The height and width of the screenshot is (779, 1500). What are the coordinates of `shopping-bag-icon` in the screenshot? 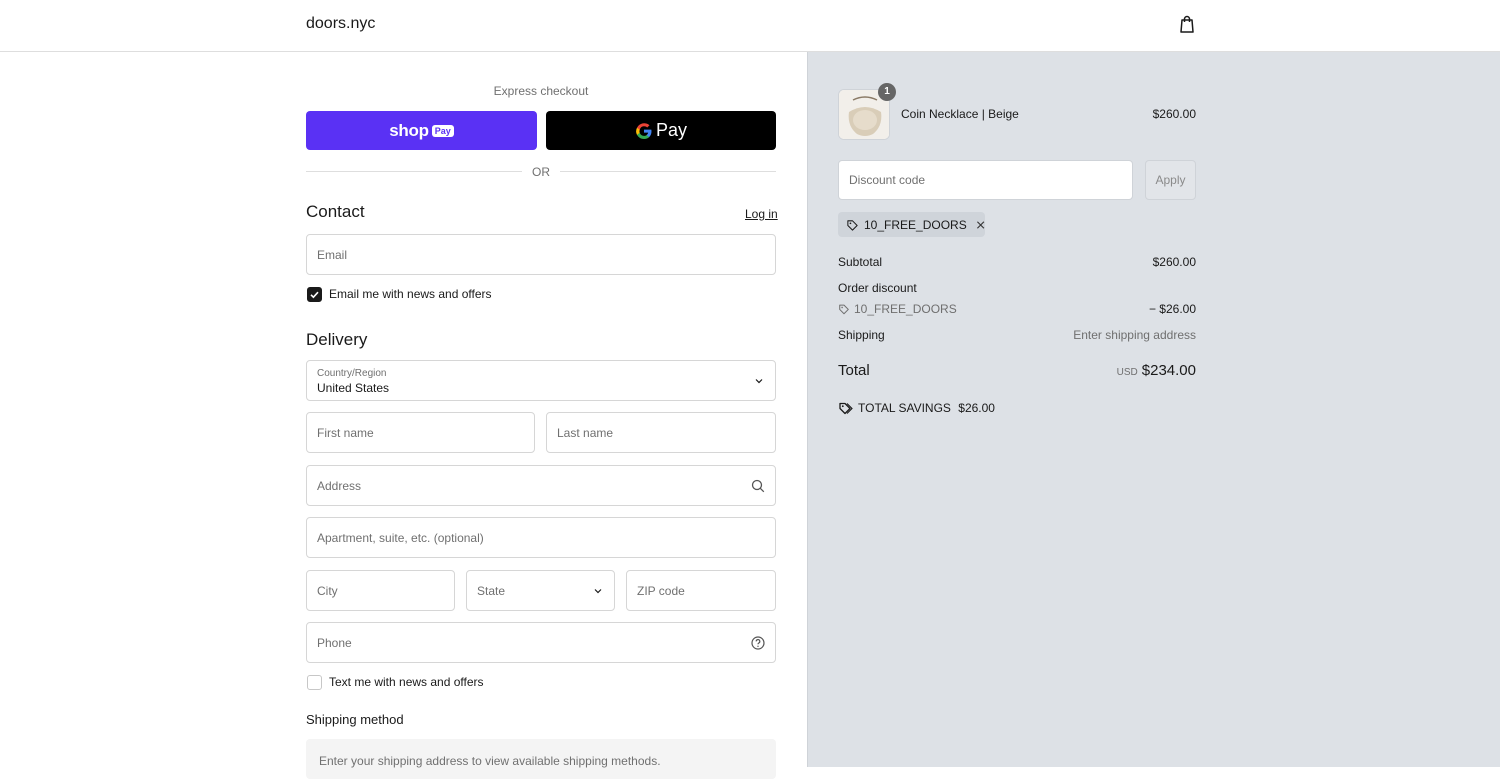 It's located at (1187, 24).